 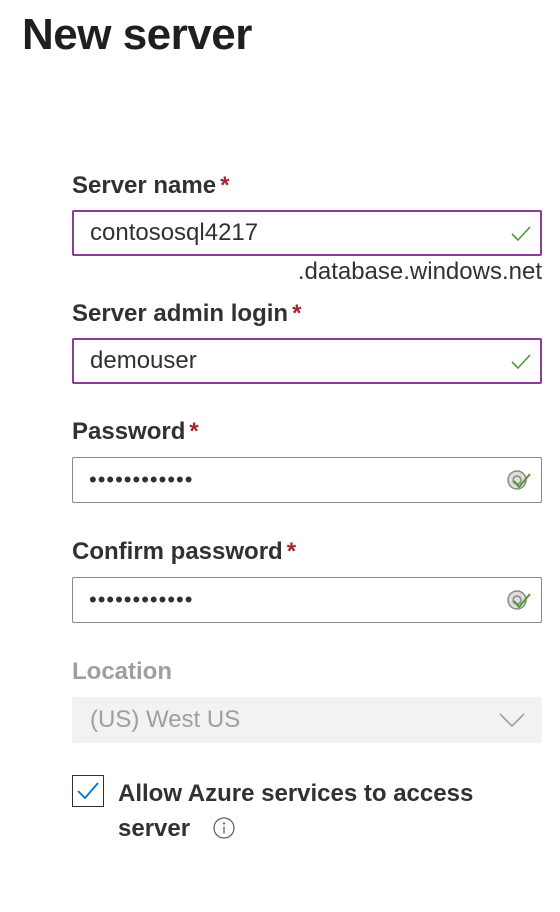 I want to click on location-label: Location, so click(x=122, y=671).